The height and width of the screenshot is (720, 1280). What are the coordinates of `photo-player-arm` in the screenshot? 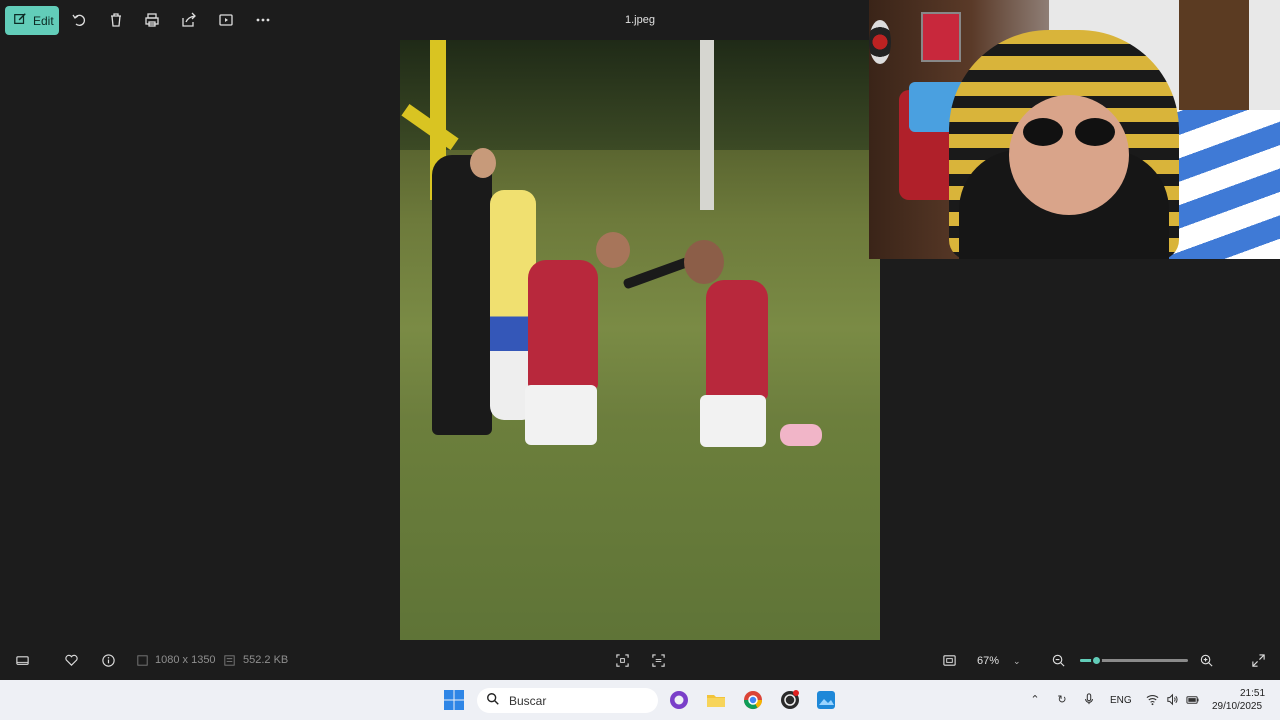 It's located at (657, 273).